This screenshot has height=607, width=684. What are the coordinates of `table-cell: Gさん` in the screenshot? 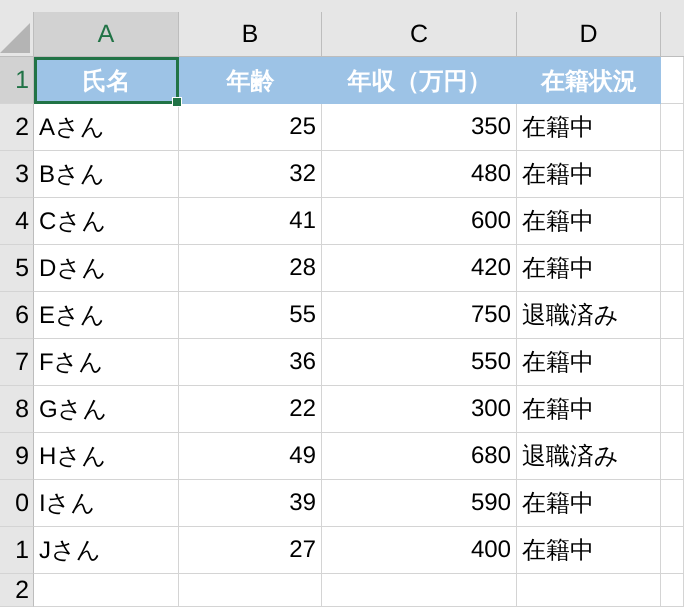 It's located at (106, 409).